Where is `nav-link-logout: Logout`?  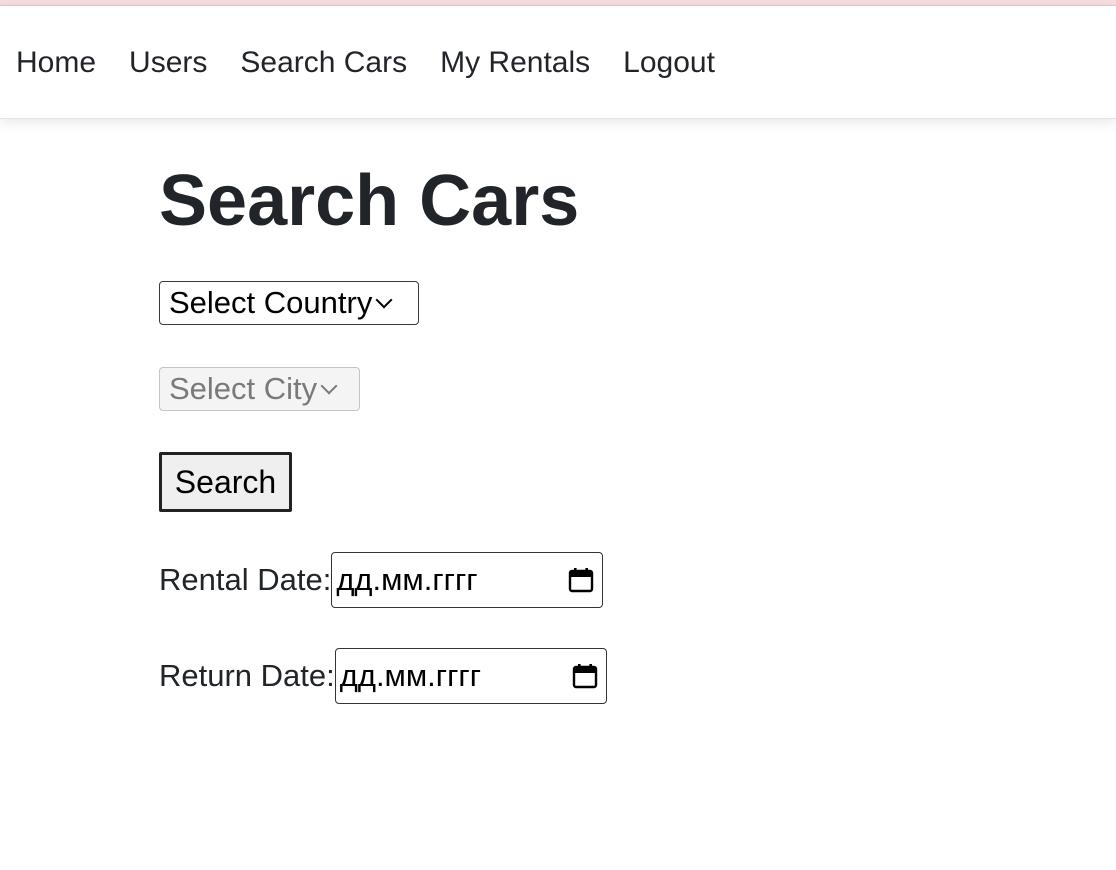 nav-link-logout: Logout is located at coordinates (669, 62).